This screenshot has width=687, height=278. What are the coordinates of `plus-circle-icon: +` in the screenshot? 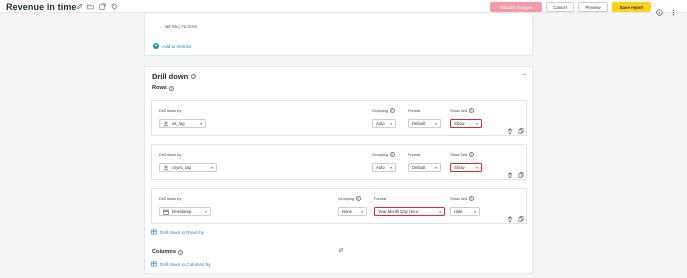 It's located at (156, 46).